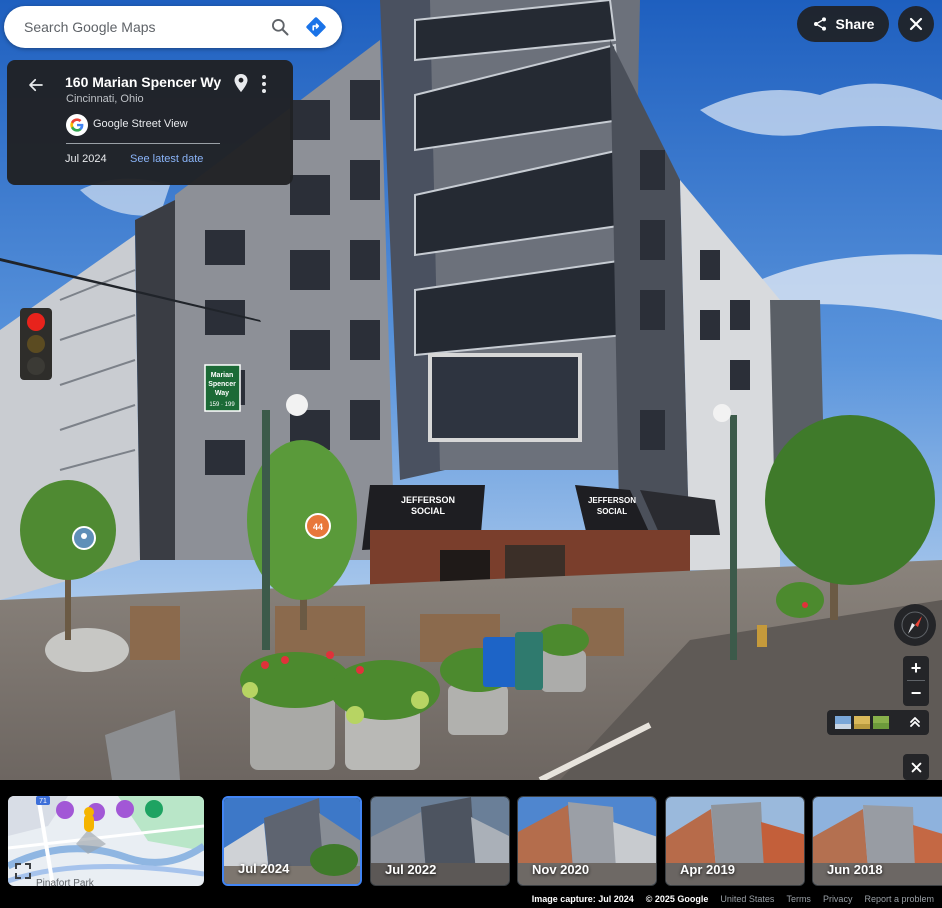  Describe the element at coordinates (428, 500) in the screenshot. I see `awning-left-text-1: JEFFERSON` at that location.